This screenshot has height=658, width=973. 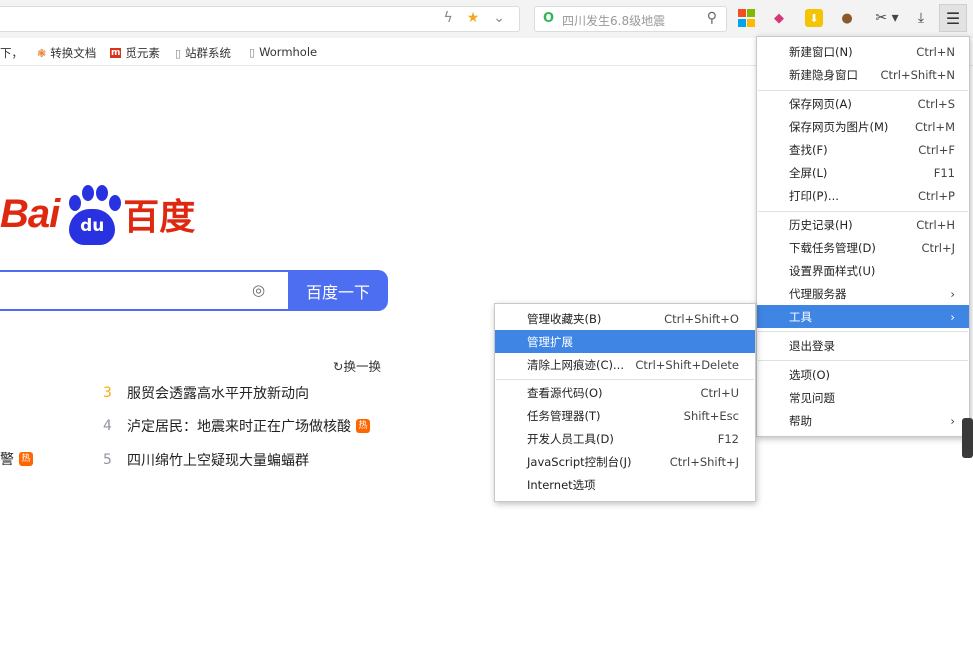 I want to click on menu-item-shortcut: Ctrl+J, so click(x=938, y=247).